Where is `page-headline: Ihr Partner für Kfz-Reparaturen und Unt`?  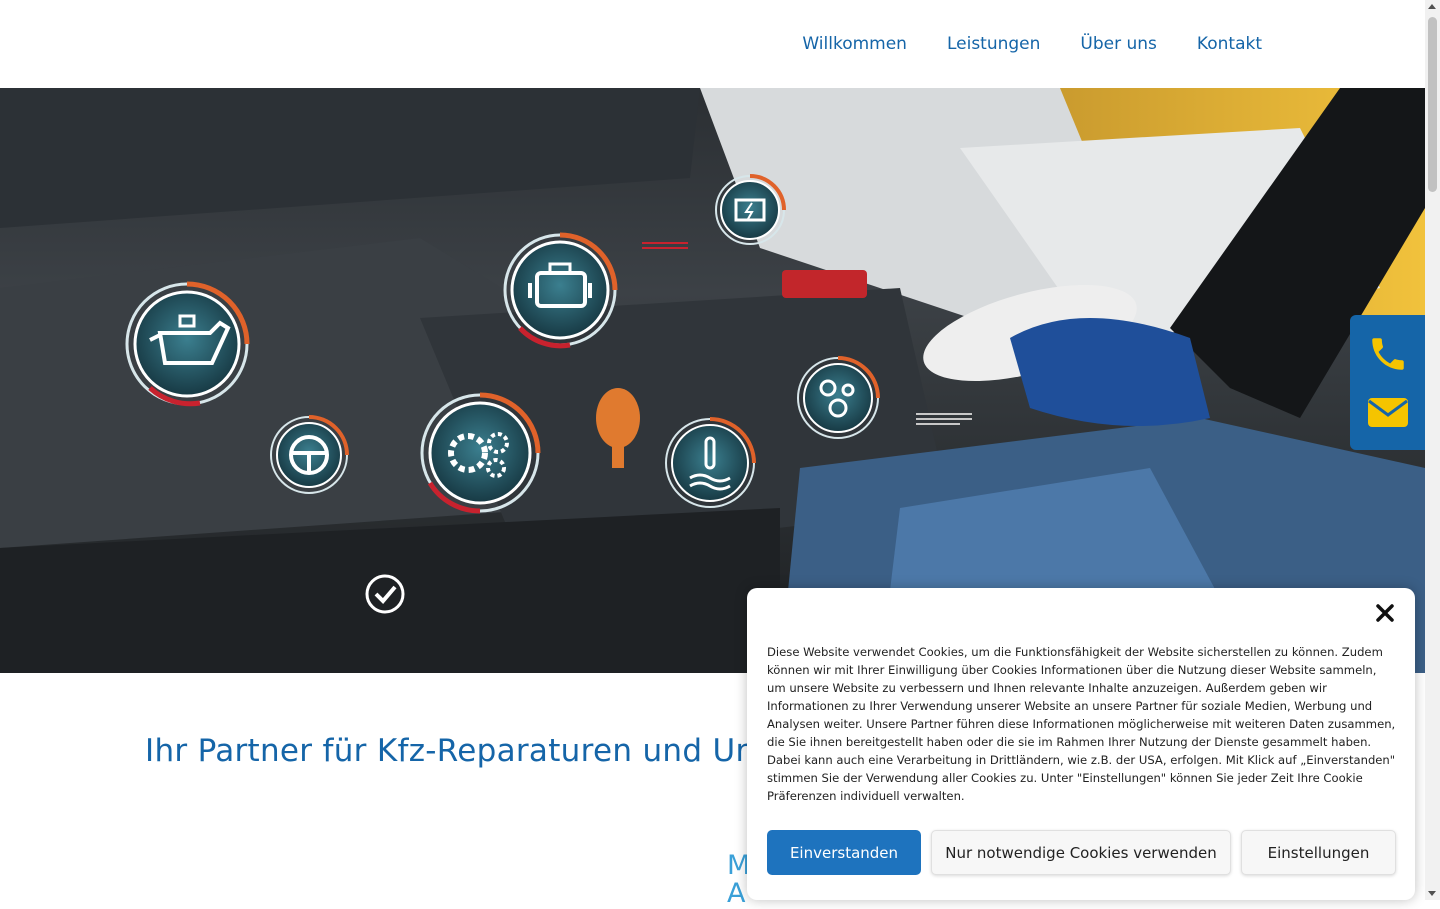
page-headline: Ihr Partner für Kfz-Reparaturen und Unt is located at coordinates (456, 751).